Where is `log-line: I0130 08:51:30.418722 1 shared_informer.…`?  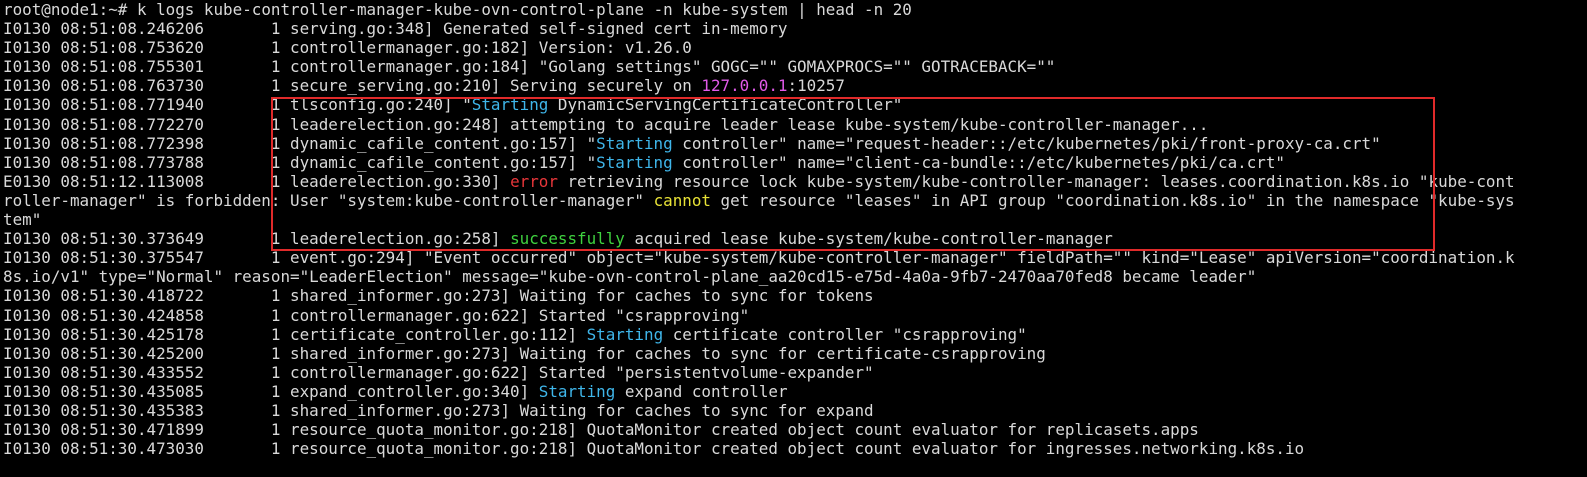 log-line: I0130 08:51:30.418722 1 shared_informer.… is located at coordinates (793, 295).